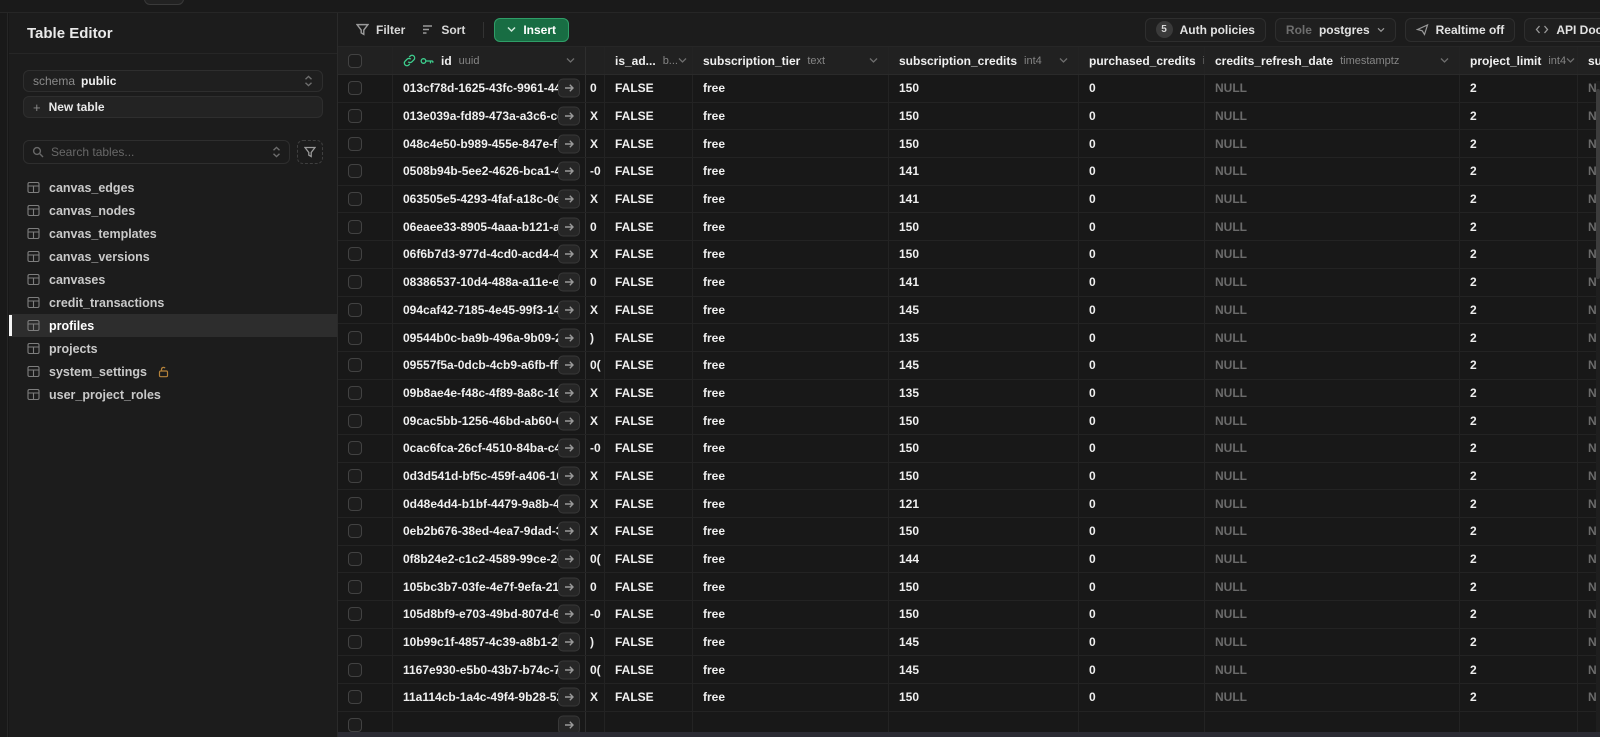 The height and width of the screenshot is (737, 1600). Describe the element at coordinates (173, 256) in the screenshot. I see `sidebar-item-canvas_versions: canvas_versions` at that location.